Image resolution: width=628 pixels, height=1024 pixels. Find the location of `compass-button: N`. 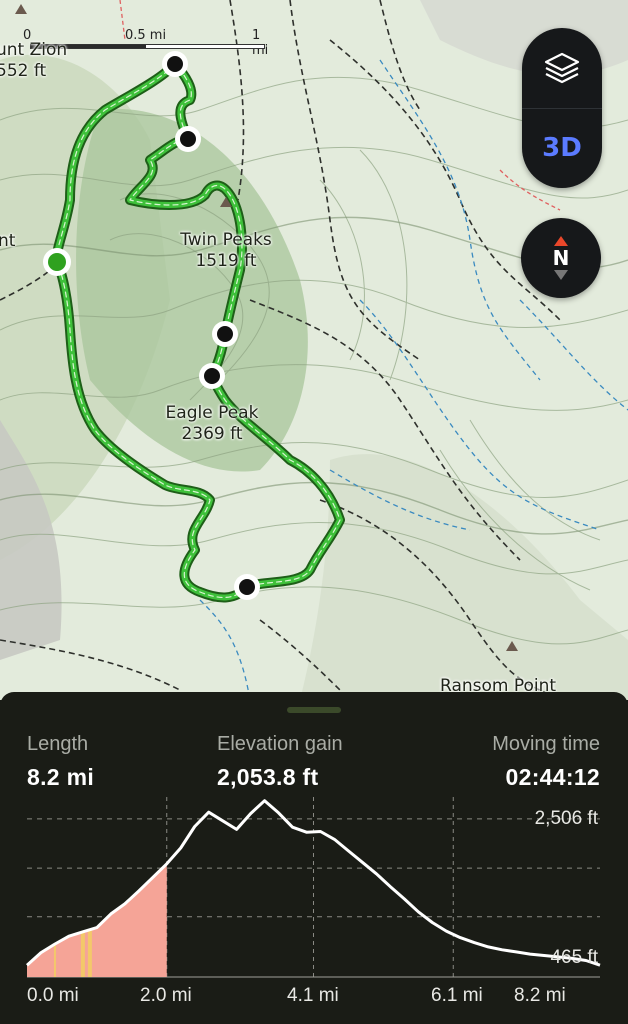

compass-button: N is located at coordinates (561, 258).